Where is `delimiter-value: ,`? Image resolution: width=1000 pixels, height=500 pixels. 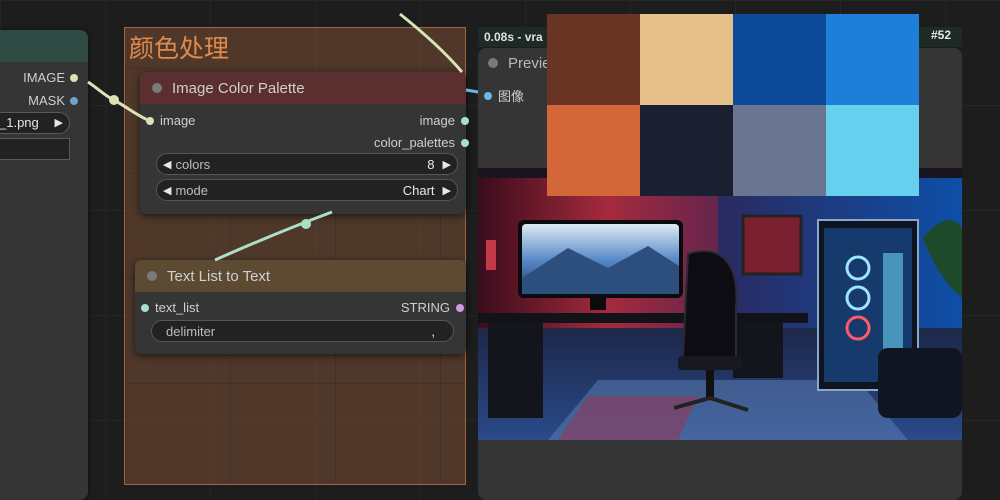
delimiter-value: , is located at coordinates (433, 331).